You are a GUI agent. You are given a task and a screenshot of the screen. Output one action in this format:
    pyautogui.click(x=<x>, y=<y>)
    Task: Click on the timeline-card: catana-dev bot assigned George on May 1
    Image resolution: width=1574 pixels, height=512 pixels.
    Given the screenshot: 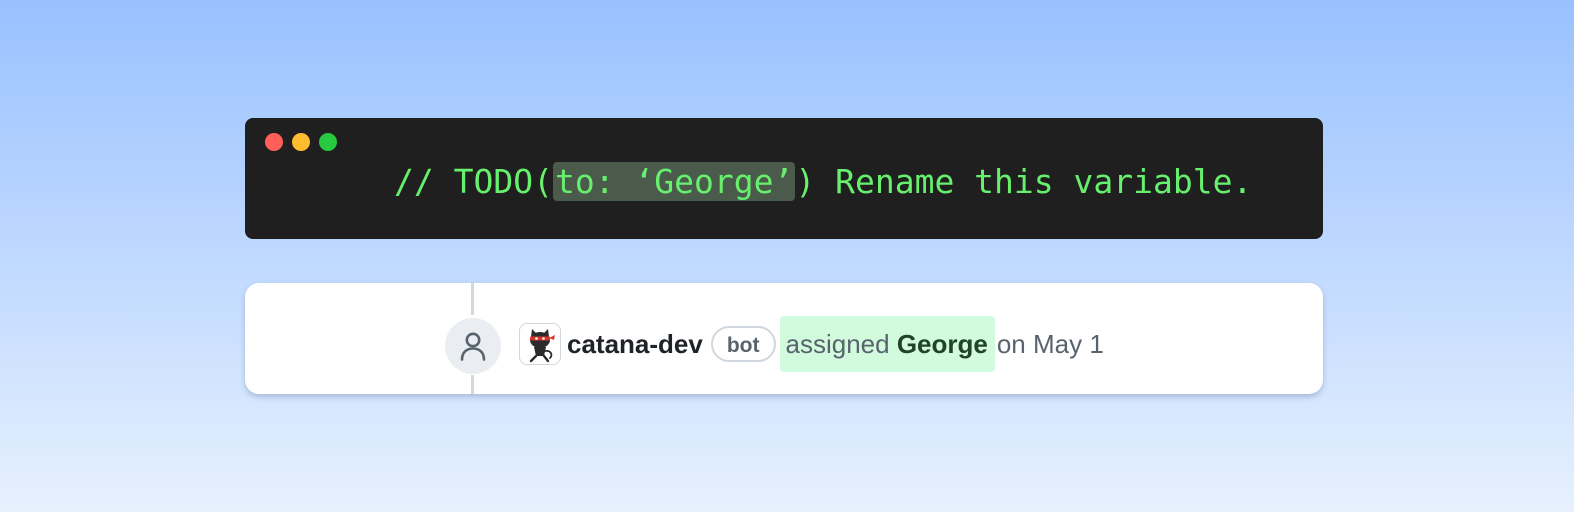 What is the action you would take?
    pyautogui.click(x=784, y=338)
    